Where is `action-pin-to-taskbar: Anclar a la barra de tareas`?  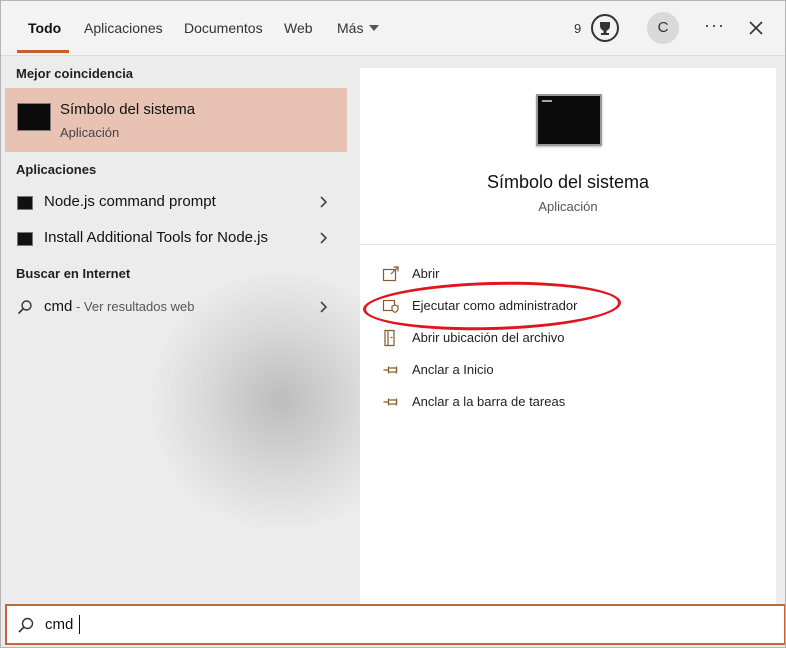
action-pin-to-taskbar: Anclar a la barra de tareas is located at coordinates (572, 402).